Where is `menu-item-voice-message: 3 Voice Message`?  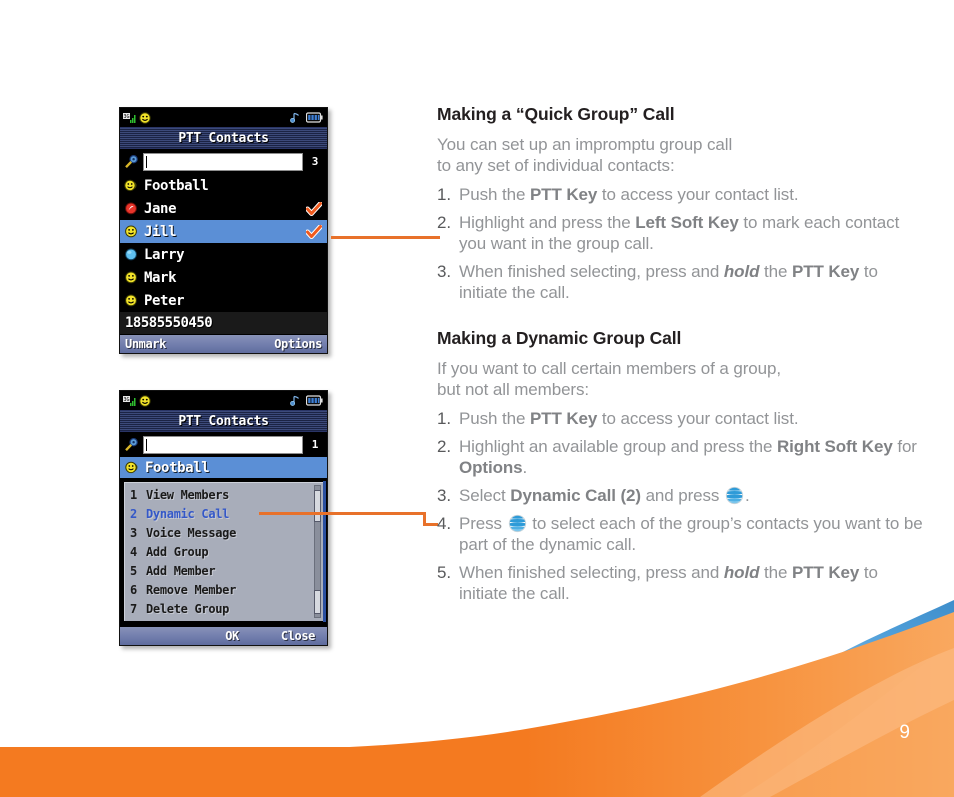
menu-item-voice-message: 3 Voice Message is located at coordinates (223, 532).